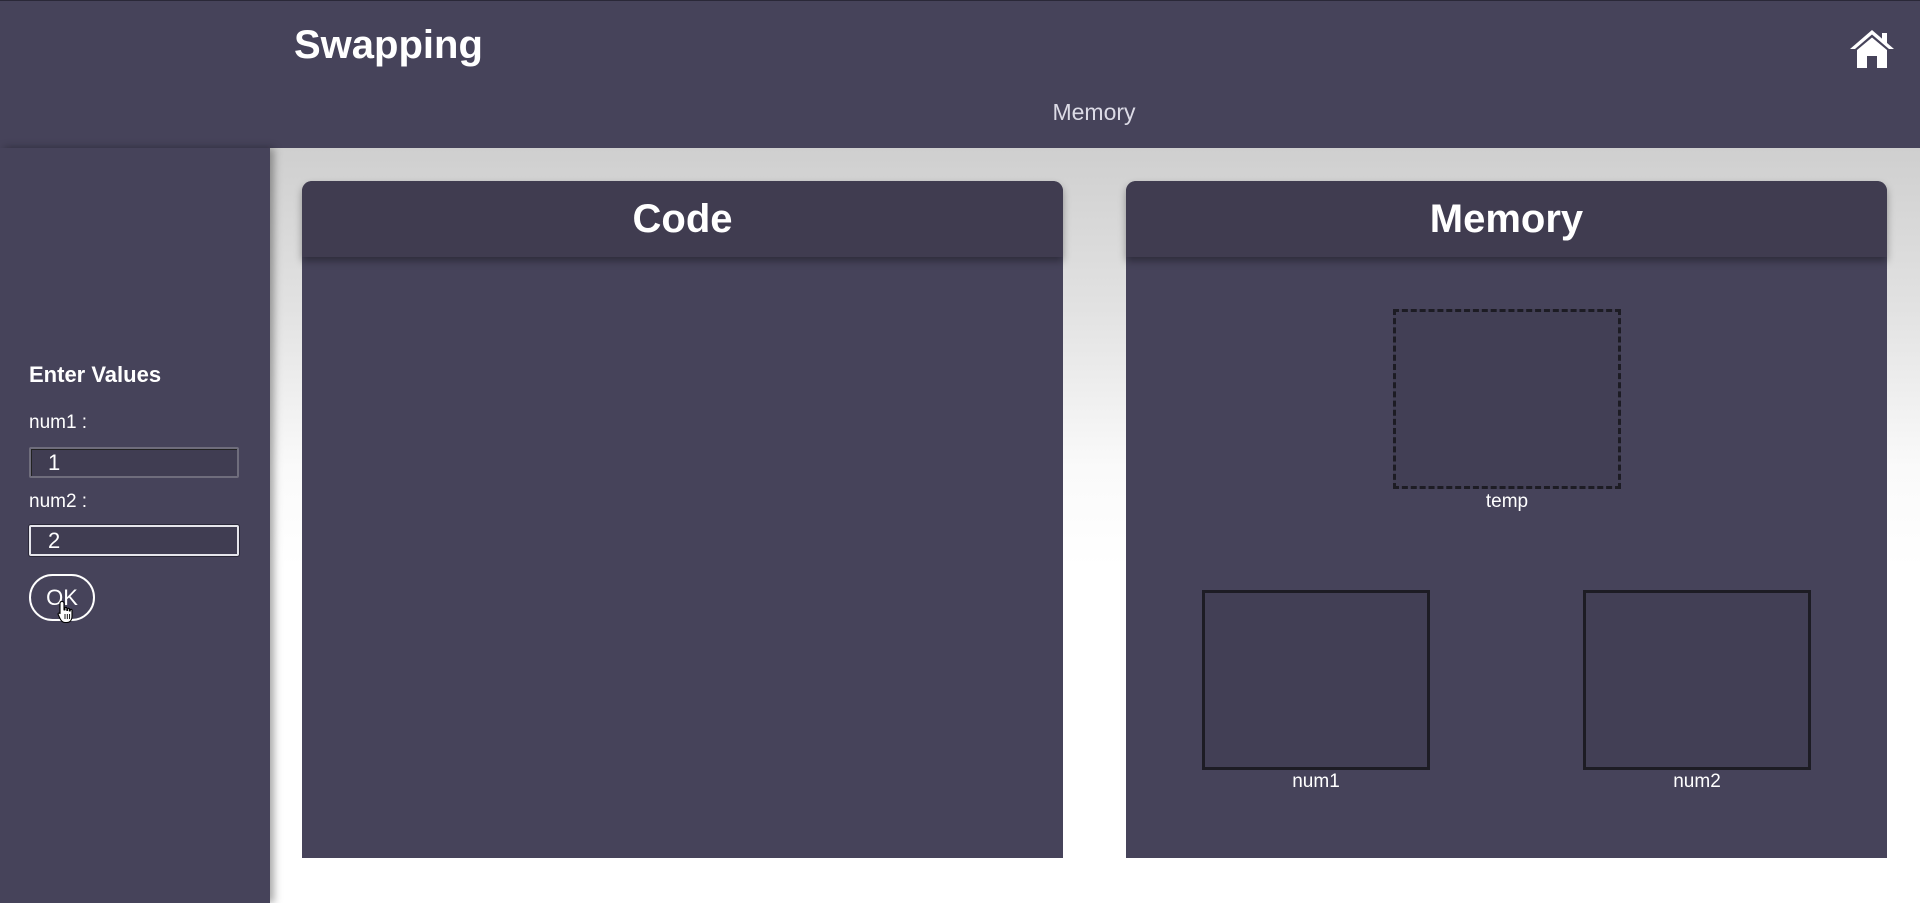  I want to click on form-heading: Enter Values, so click(95, 374).